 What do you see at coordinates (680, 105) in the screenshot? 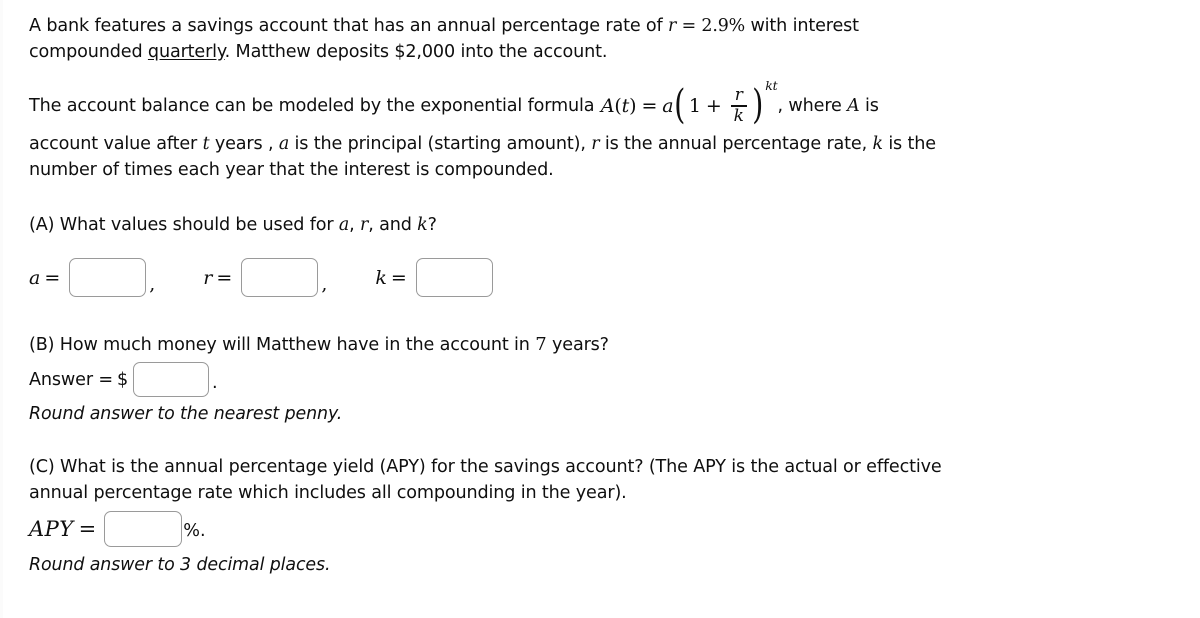
I see `formula-left-paren-big: (` at bounding box center [680, 105].